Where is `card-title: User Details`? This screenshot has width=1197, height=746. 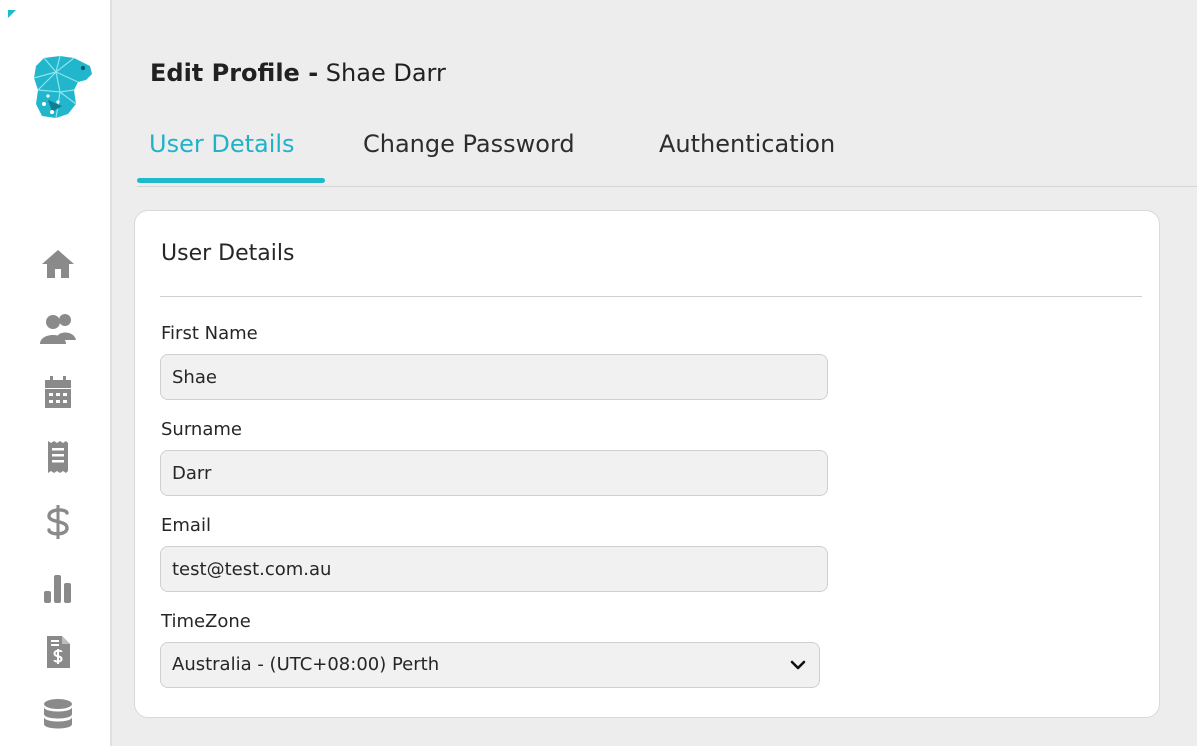
card-title: User Details is located at coordinates (228, 253).